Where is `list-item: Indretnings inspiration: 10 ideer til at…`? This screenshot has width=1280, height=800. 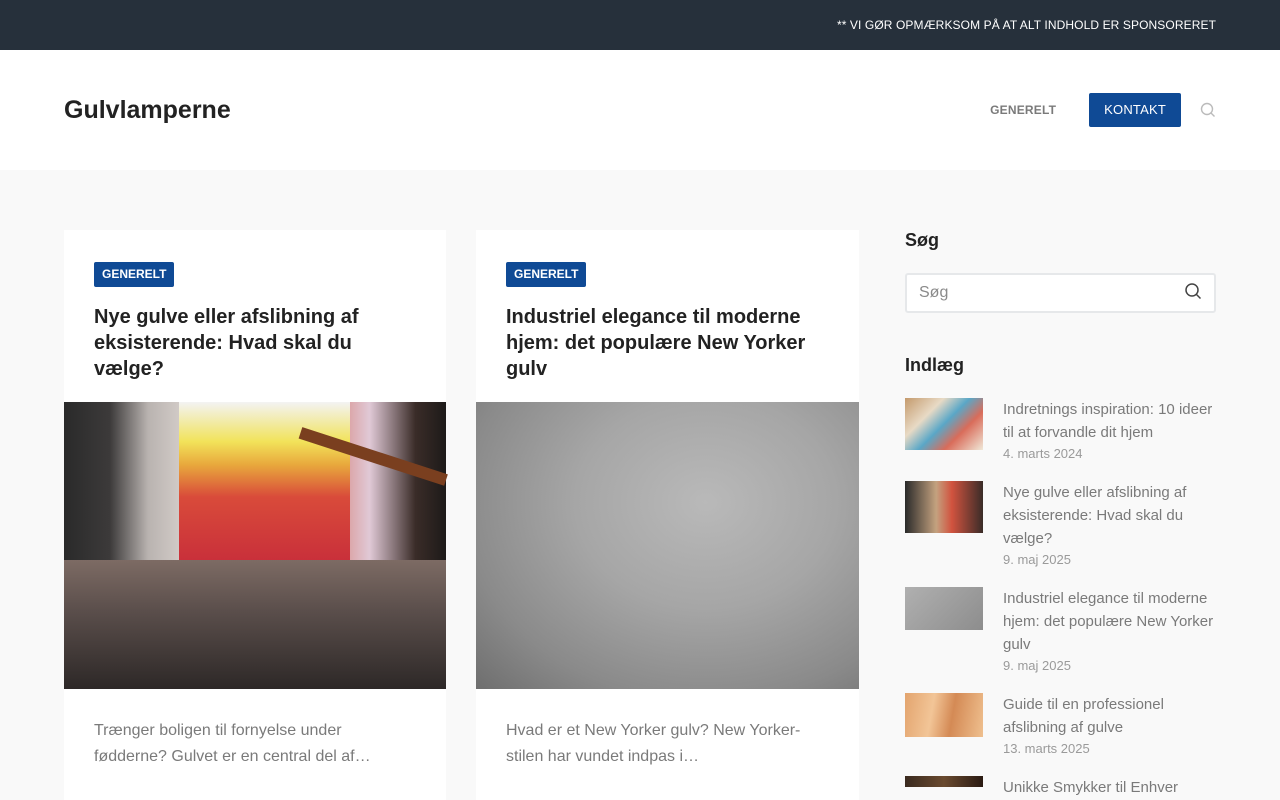 list-item: Indretnings inspiration: 10 ideer til at… is located at coordinates (1060, 429).